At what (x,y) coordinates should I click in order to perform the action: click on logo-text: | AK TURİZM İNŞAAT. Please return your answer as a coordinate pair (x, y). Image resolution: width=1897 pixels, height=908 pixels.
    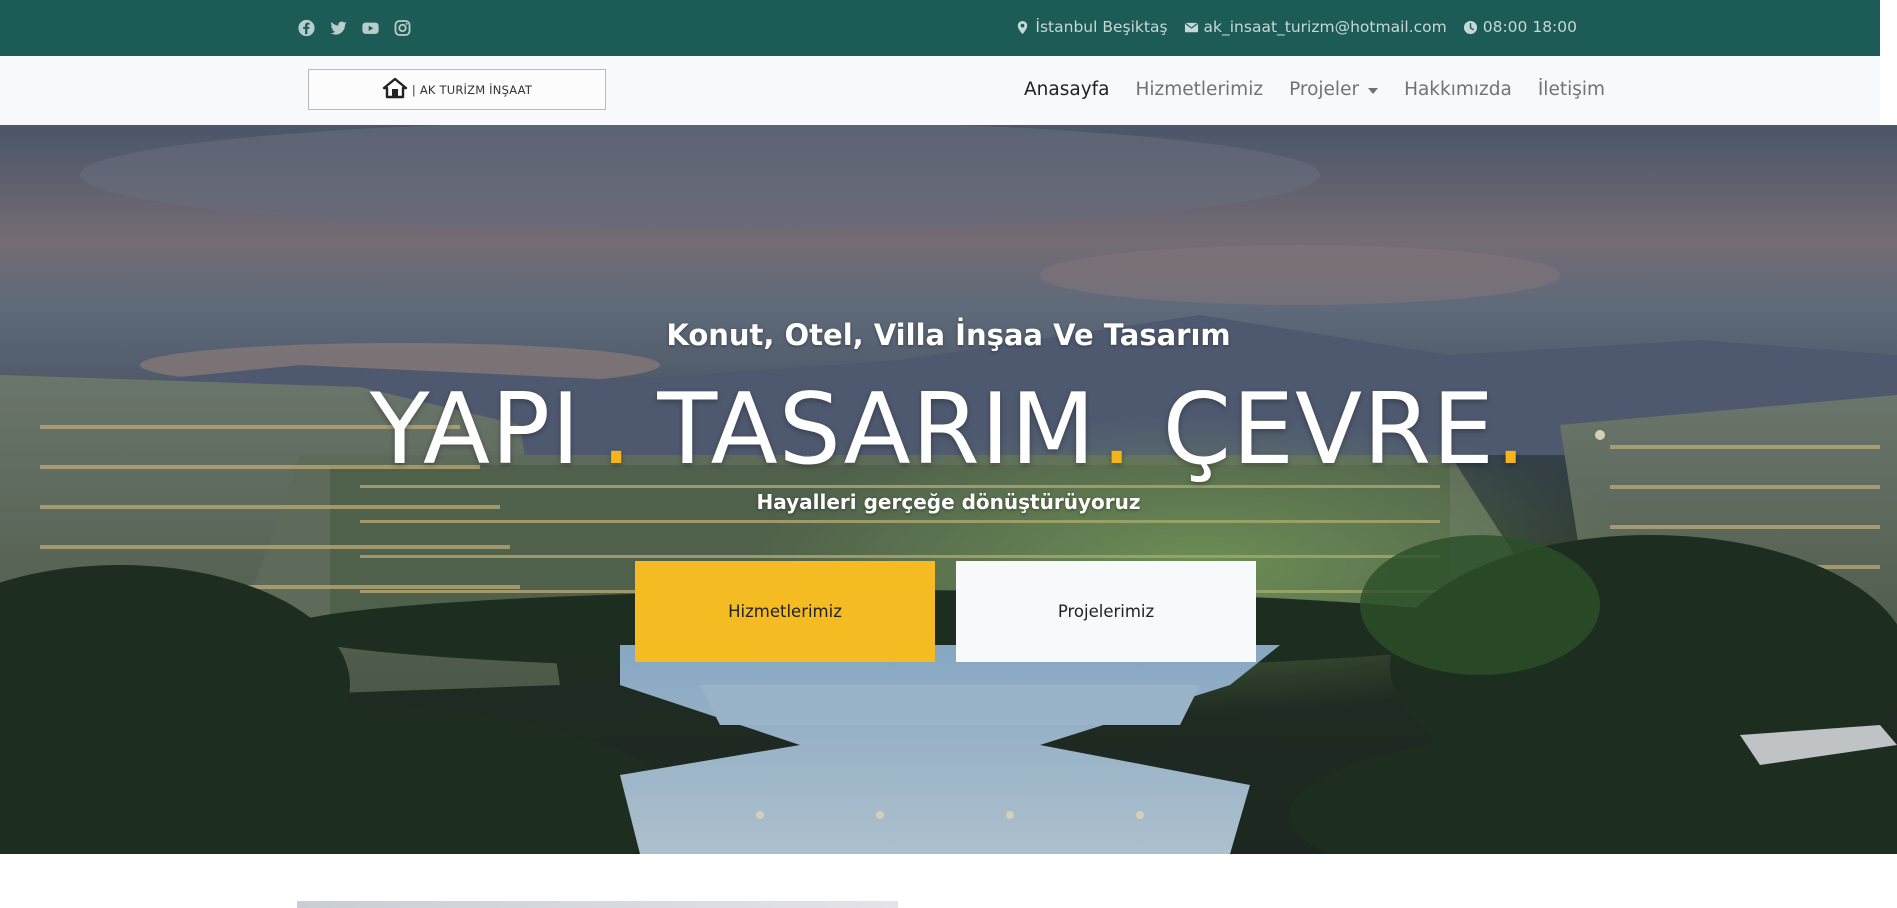
    Looking at the image, I should click on (472, 89).